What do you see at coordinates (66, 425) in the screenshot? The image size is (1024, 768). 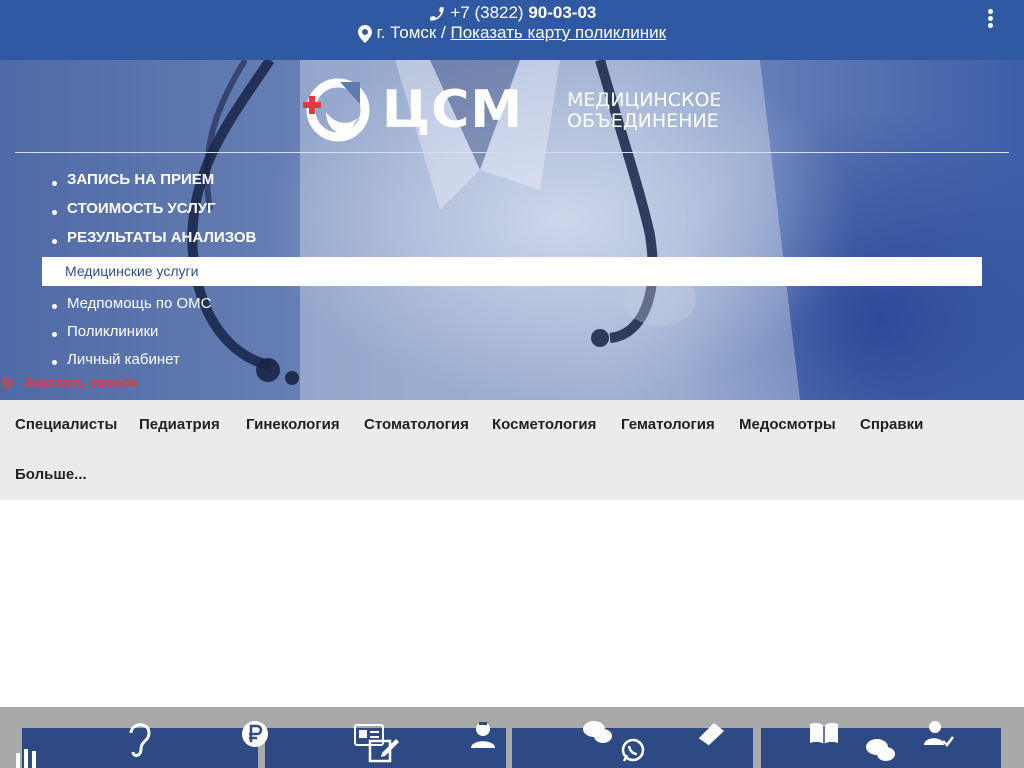 I see `category-specialists: Специалисты` at bounding box center [66, 425].